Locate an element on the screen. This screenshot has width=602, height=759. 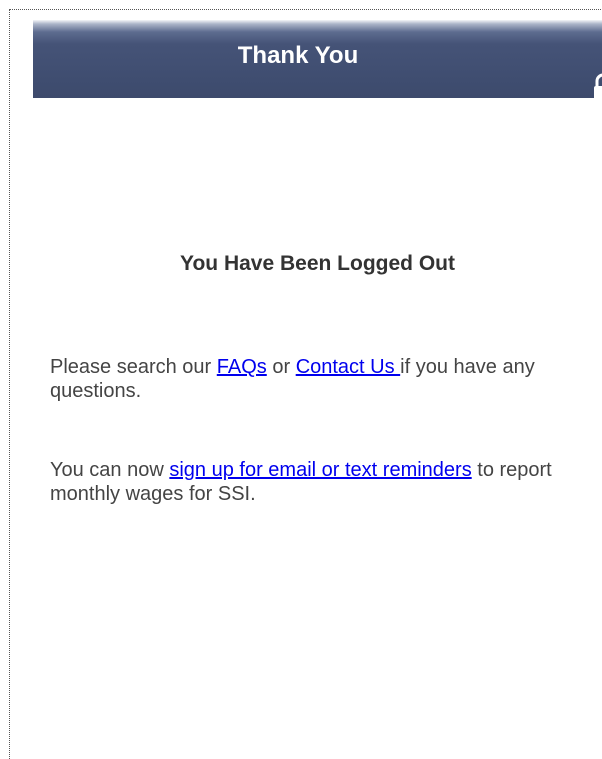
help-text-middle: or is located at coordinates (281, 367).